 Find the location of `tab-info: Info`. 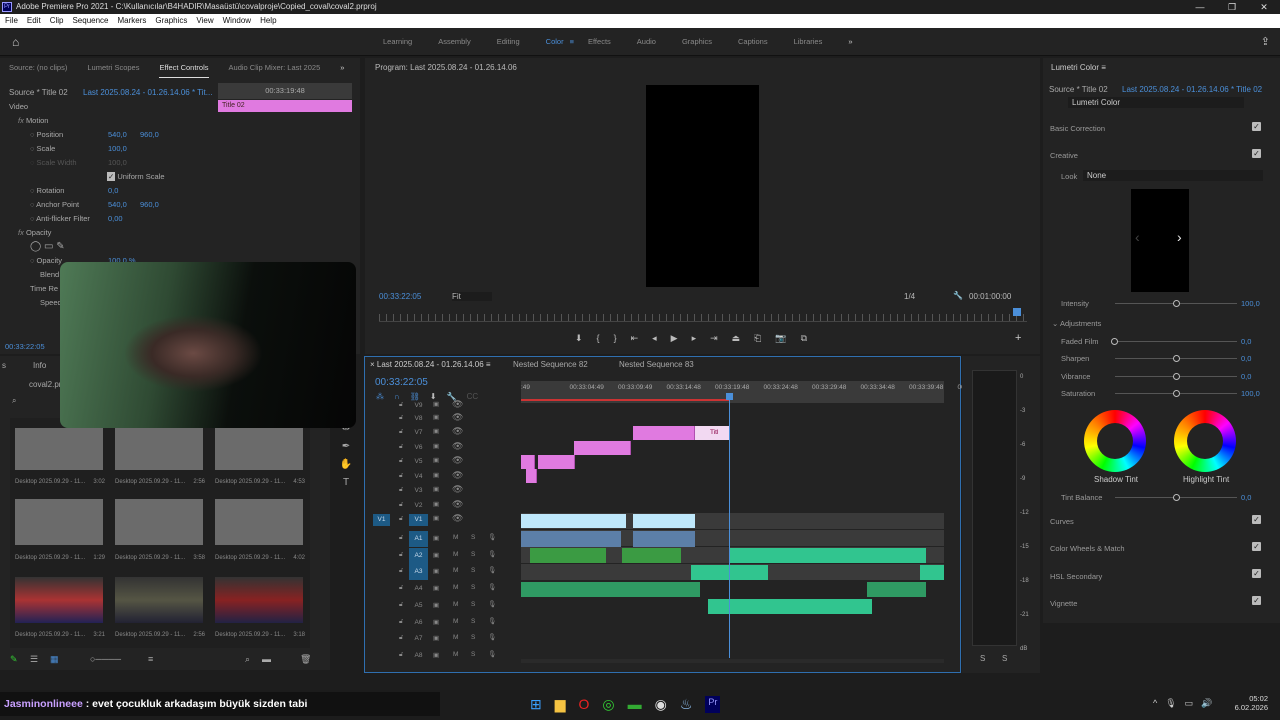

tab-info: Info is located at coordinates (39, 365).